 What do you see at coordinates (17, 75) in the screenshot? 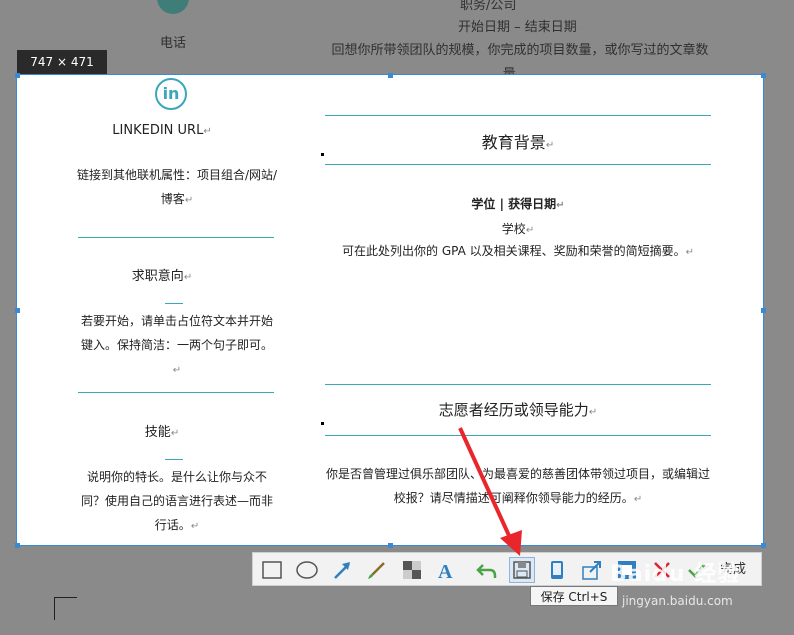
I see `resize-handle-top-left` at bounding box center [17, 75].